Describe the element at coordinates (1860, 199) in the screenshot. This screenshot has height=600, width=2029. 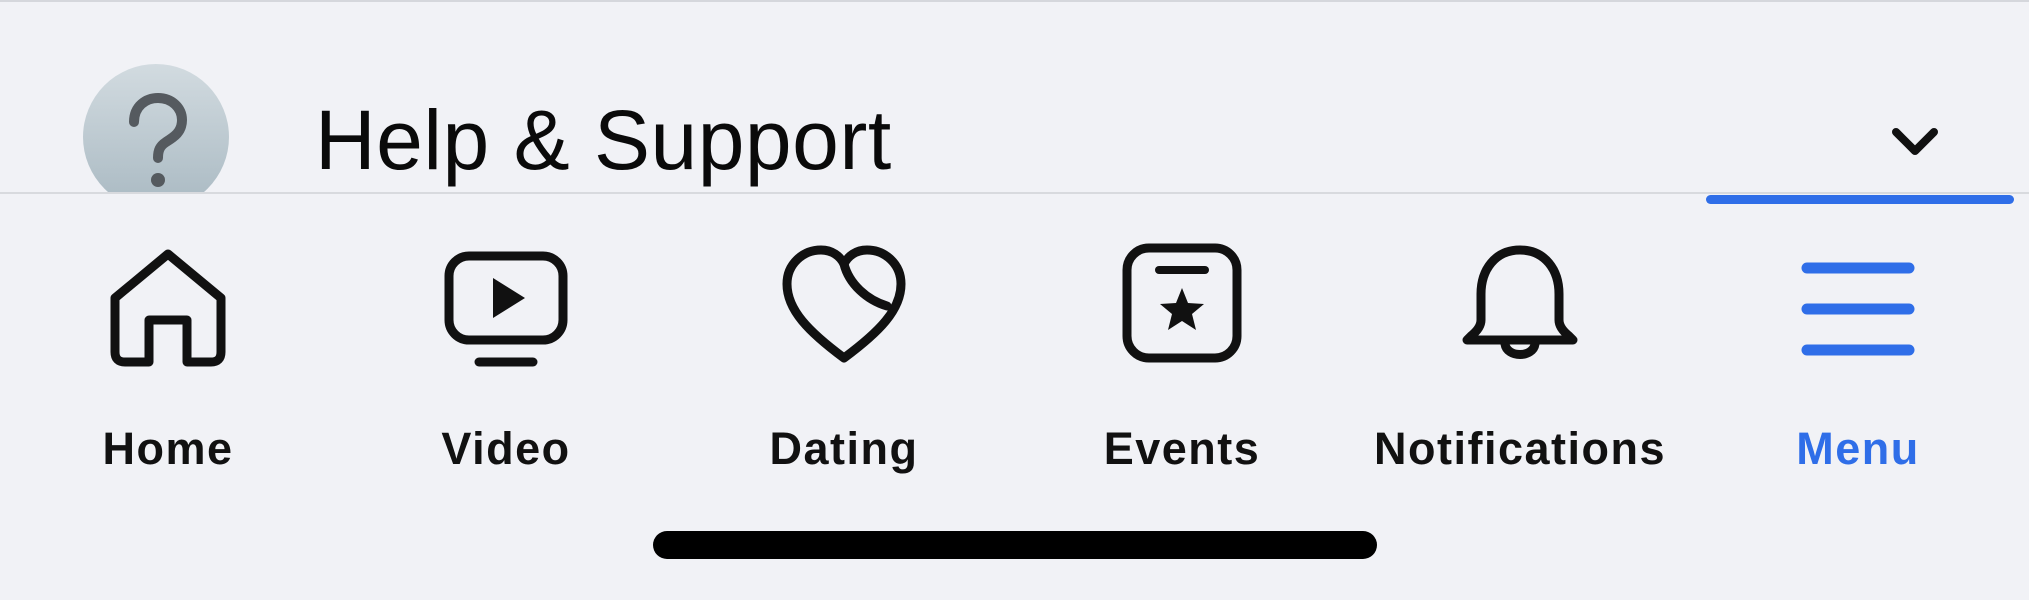
I see `active-tab-indicator` at that location.